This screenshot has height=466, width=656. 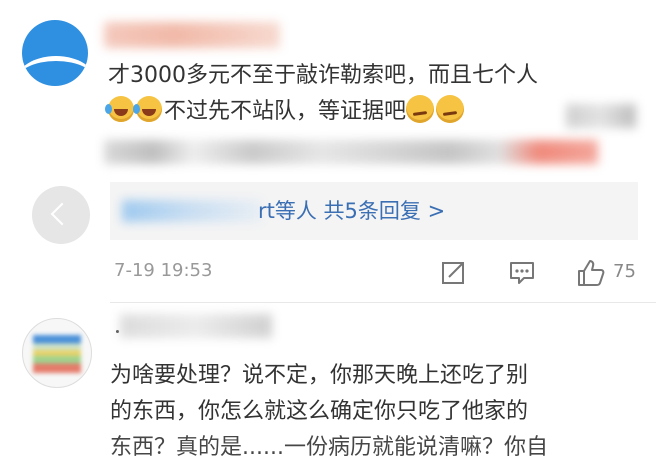 What do you see at coordinates (375, 273) in the screenshot?
I see `comment-actions: 7-19 19:53 75` at bounding box center [375, 273].